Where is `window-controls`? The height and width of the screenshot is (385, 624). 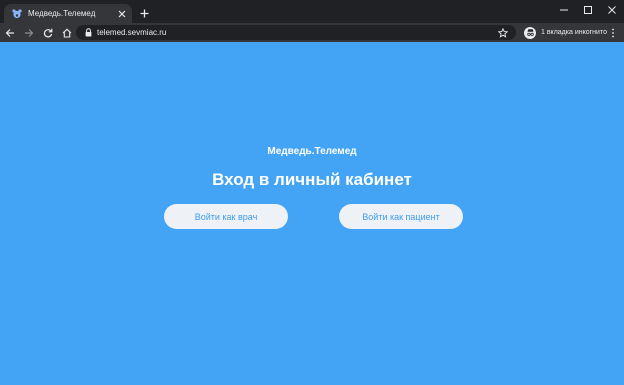
window-controls is located at coordinates (588, 10).